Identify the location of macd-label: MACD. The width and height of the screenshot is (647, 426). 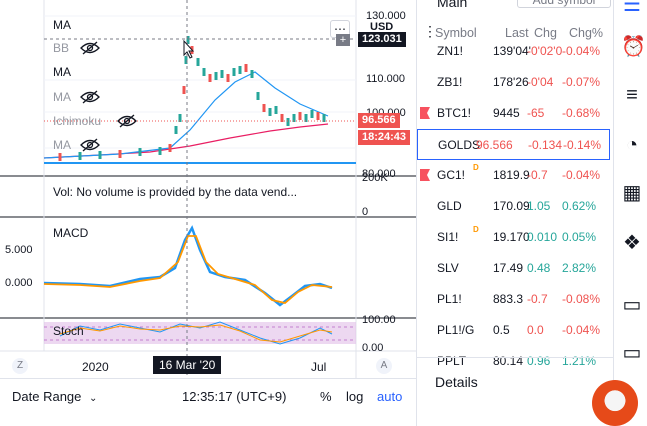
(70, 233).